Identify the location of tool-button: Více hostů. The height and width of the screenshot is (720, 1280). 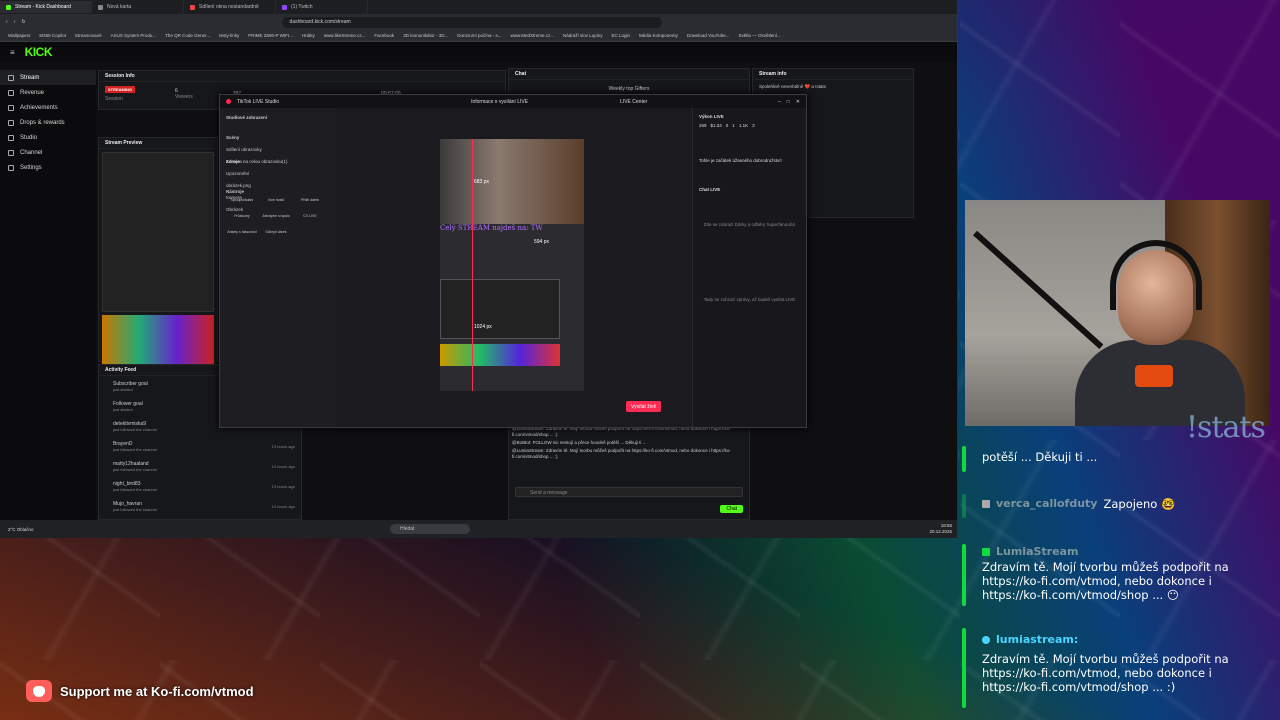
(276, 205).